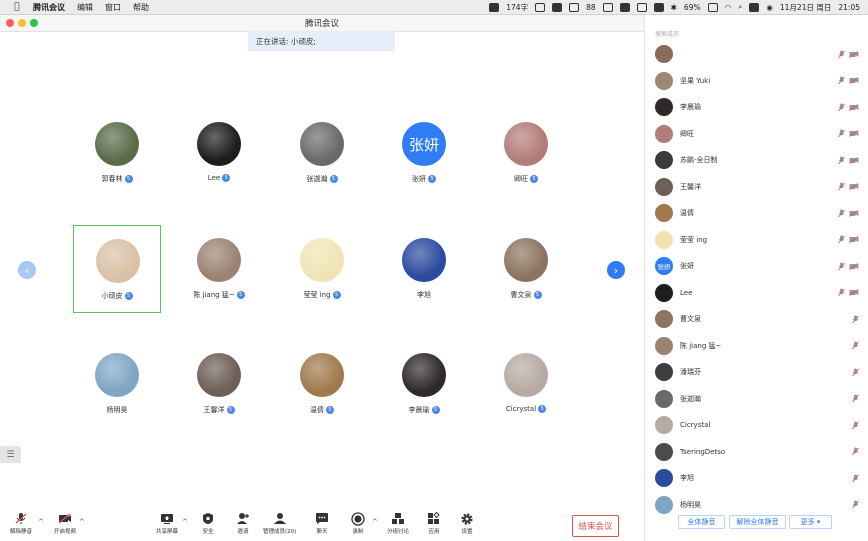  Describe the element at coordinates (557, 7) in the screenshot. I see `app-status-icon` at that location.